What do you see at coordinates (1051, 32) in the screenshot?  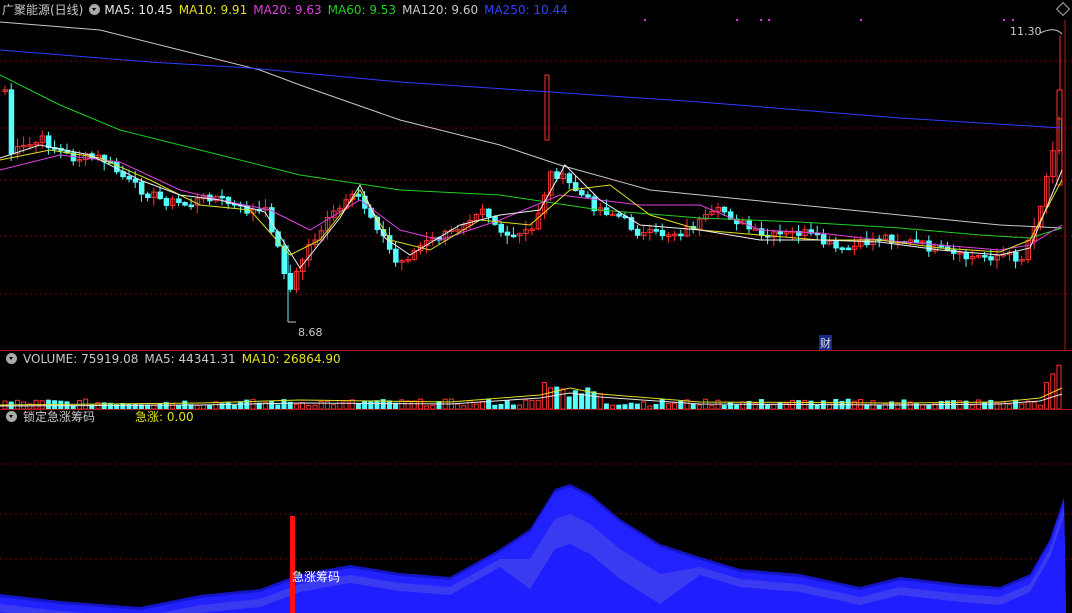 I see `high-pointer` at bounding box center [1051, 32].